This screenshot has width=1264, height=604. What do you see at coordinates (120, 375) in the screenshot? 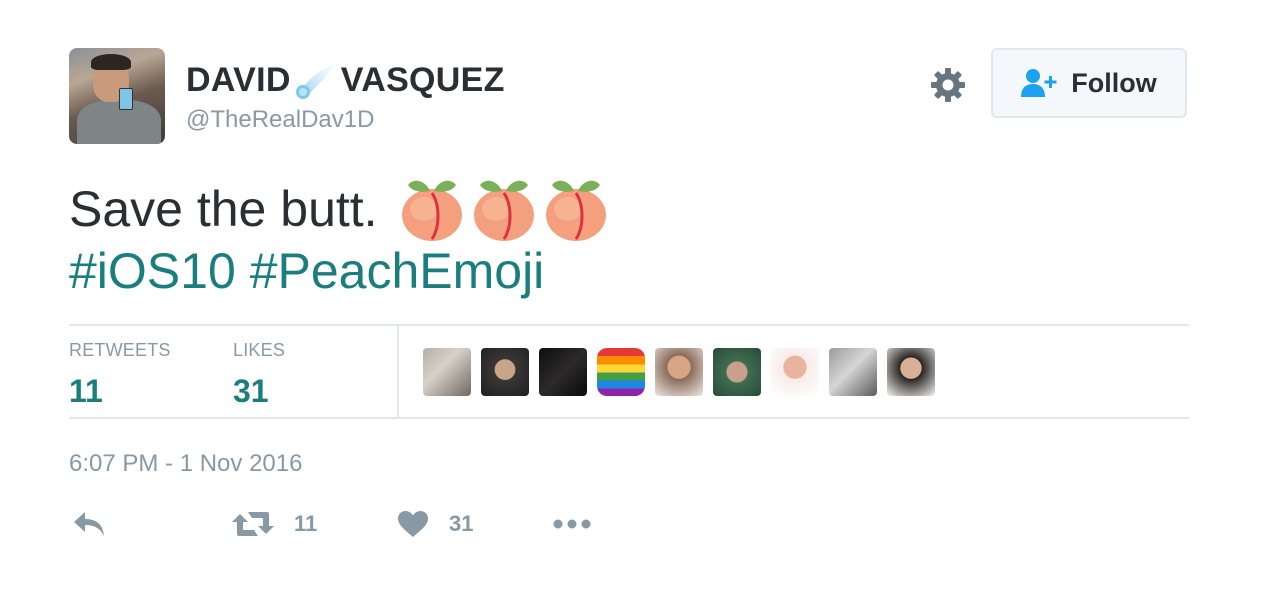
I see `retweets-stat: RETWEETS 11` at bounding box center [120, 375].